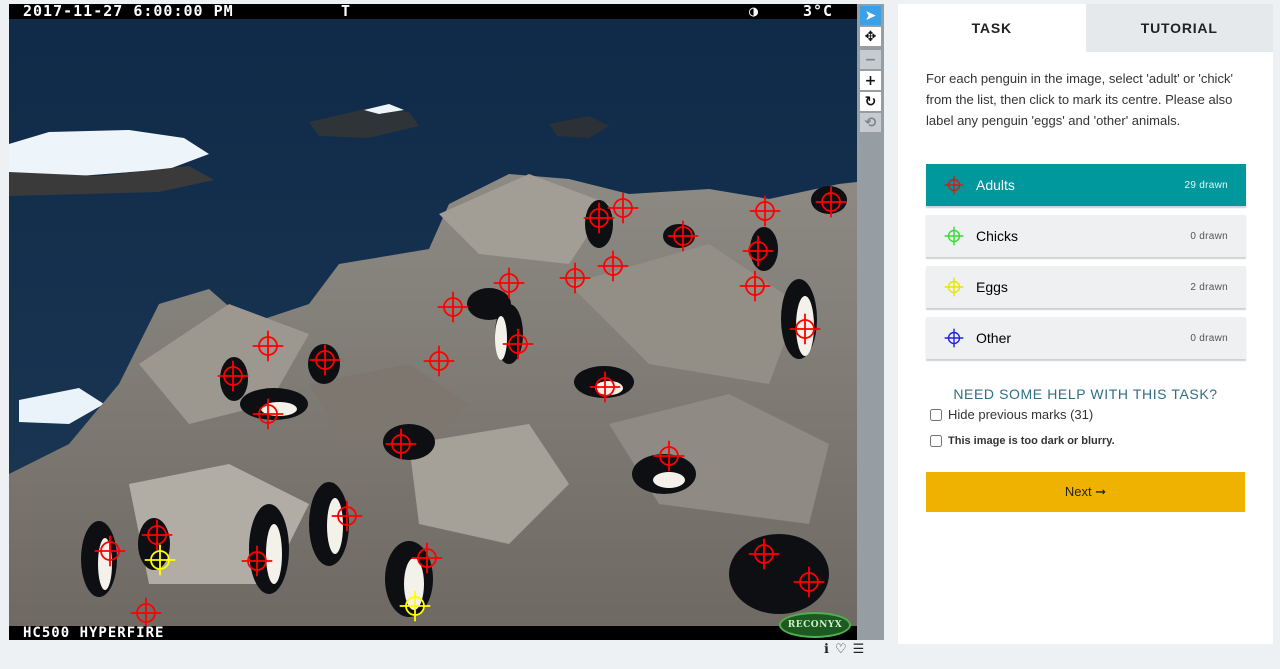  I want to click on subject-actions: ℹ ♡ ☰, so click(844, 649).